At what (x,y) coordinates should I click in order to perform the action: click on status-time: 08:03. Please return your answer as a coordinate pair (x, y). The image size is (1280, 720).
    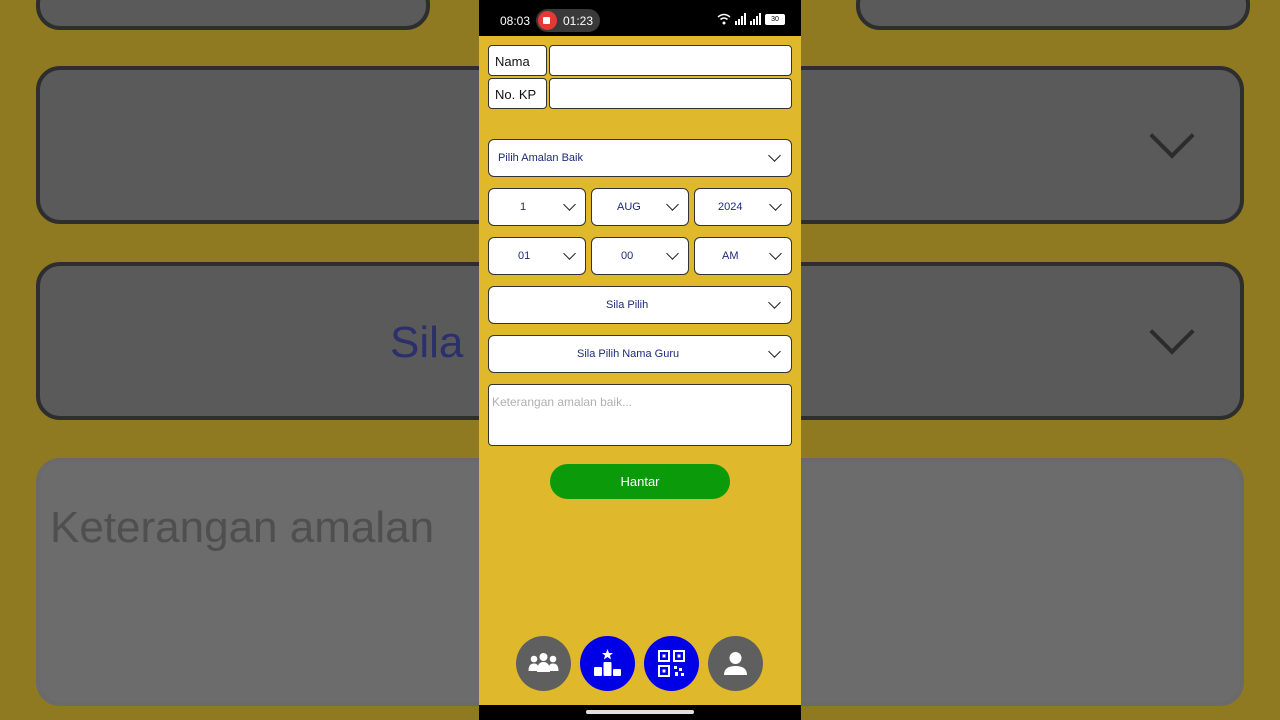
    Looking at the image, I should click on (515, 21).